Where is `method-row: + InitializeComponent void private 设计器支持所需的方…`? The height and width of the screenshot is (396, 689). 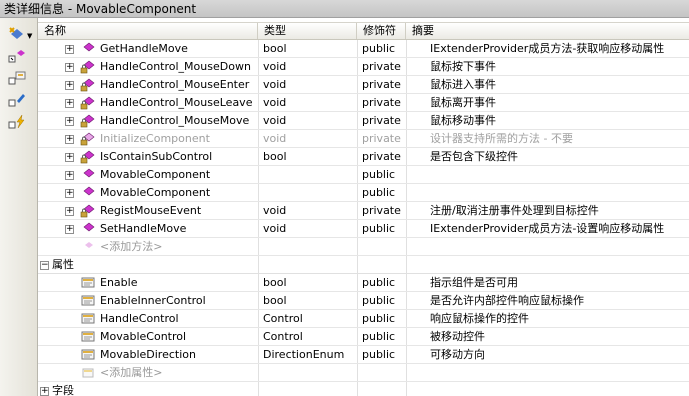 method-row: + InitializeComponent void private 设计器支持所需的方… is located at coordinates (363, 139).